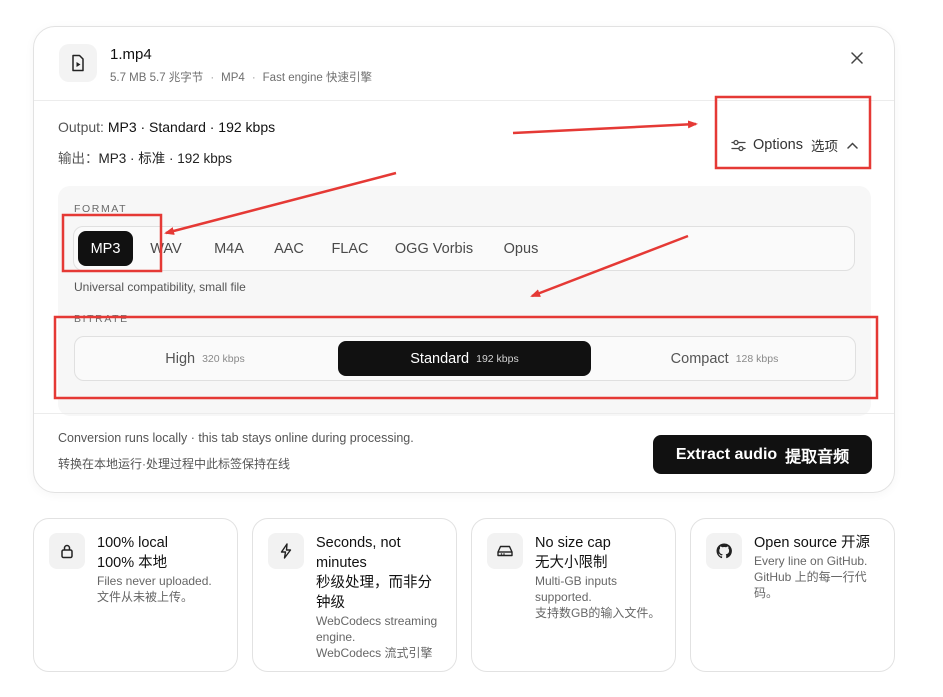 The image size is (943, 697). What do you see at coordinates (78, 63) in the screenshot?
I see `file-play-icon` at bounding box center [78, 63].